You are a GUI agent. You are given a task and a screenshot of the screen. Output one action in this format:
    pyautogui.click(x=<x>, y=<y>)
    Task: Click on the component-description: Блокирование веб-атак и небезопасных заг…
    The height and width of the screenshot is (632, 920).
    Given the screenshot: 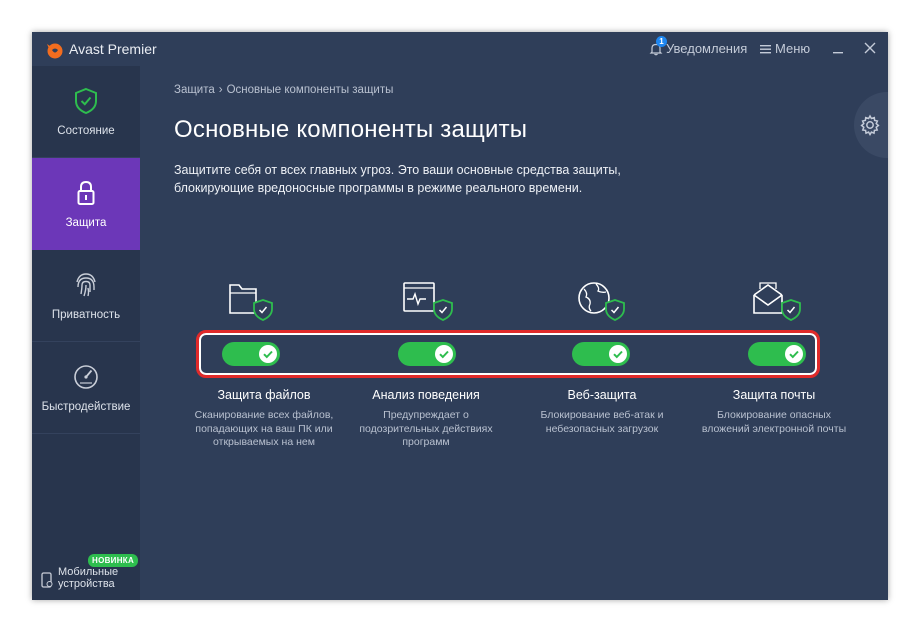 What is the action you would take?
    pyautogui.click(x=602, y=422)
    